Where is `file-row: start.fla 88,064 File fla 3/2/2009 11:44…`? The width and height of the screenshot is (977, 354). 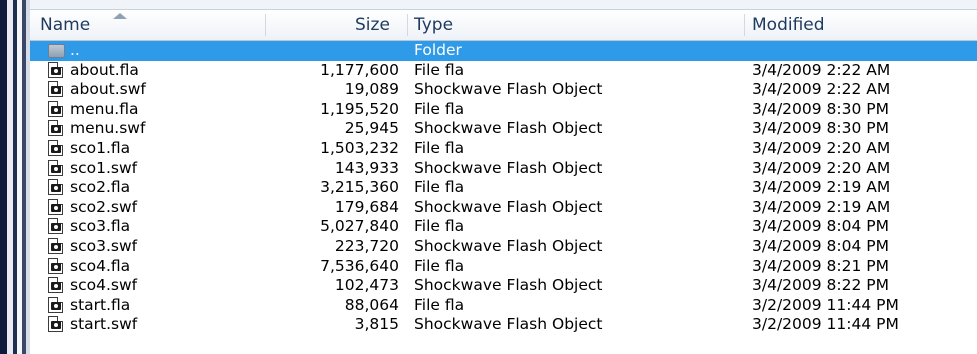 file-row: start.fla 88,064 File fla 3/2/2009 11:44… is located at coordinates (503, 306).